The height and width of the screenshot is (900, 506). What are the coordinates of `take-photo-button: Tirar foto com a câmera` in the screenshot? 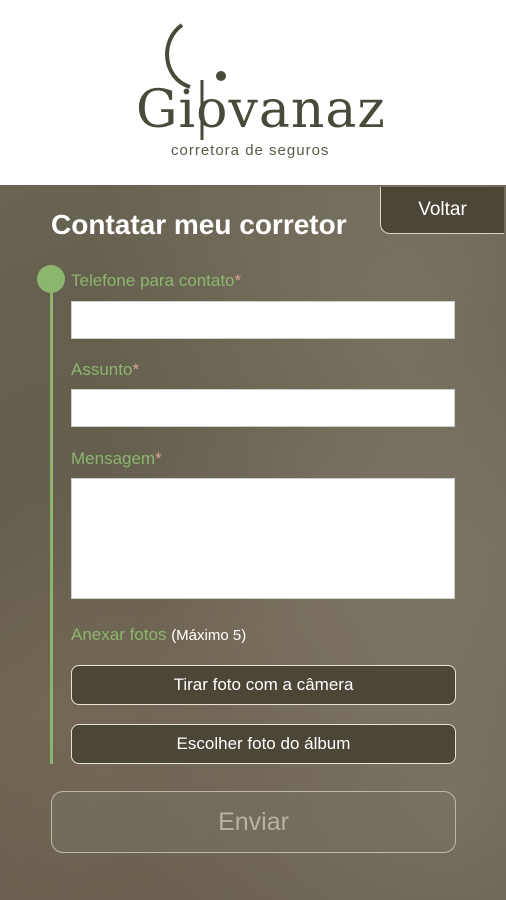 It's located at (263, 685).